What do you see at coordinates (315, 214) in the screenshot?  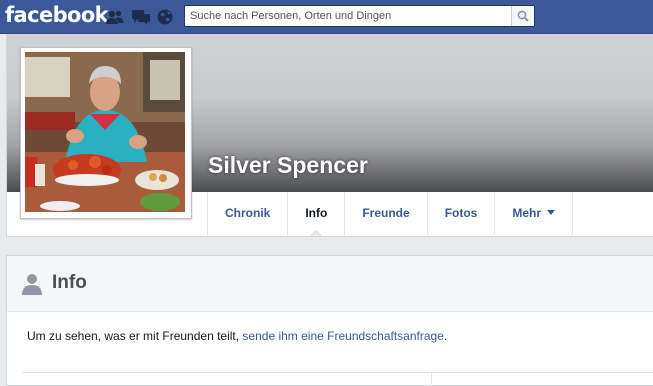 I see `tab-info: Info` at bounding box center [315, 214].